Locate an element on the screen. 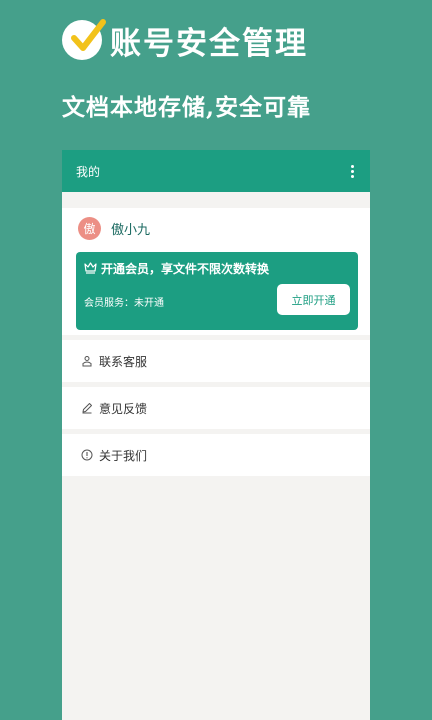  more-vertical-icon is located at coordinates (352, 171).